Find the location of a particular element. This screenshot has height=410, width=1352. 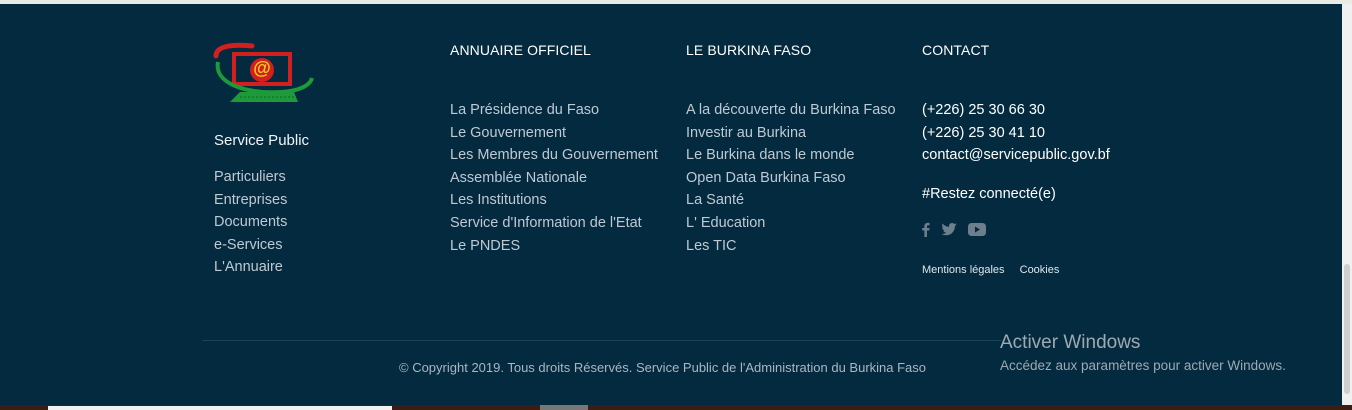

link-sante: La Santé is located at coordinates (791, 200).